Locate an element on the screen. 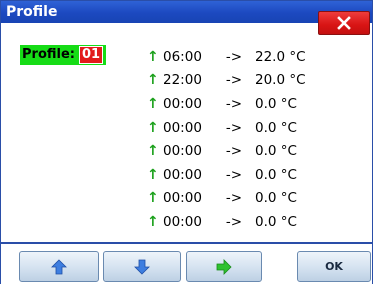 The image size is (373, 284). profile-number: 01 is located at coordinates (91, 55).